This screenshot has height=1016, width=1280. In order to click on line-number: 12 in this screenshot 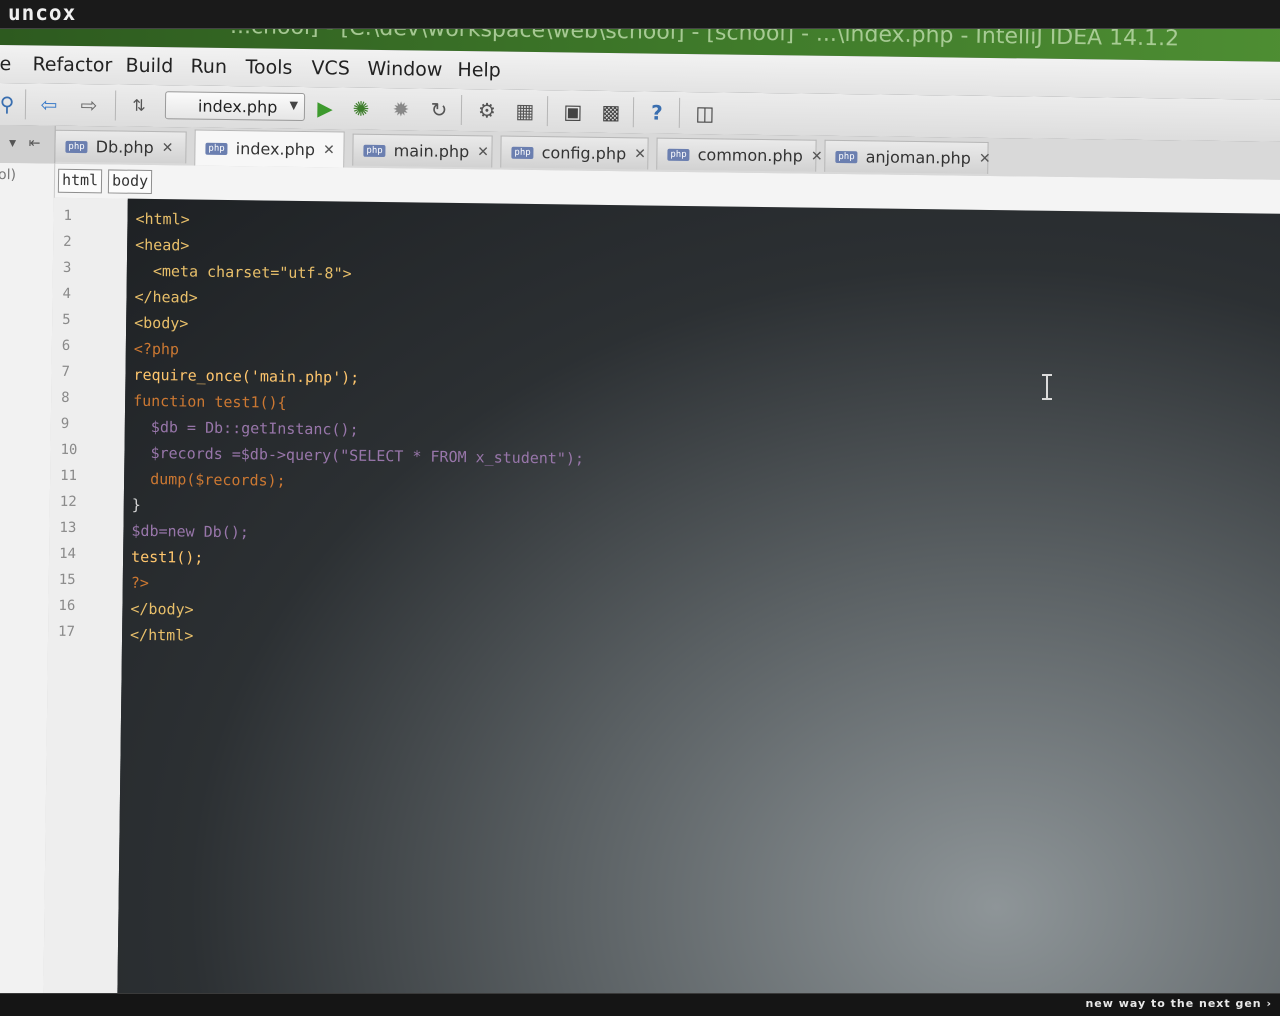, I will do `click(68, 502)`.